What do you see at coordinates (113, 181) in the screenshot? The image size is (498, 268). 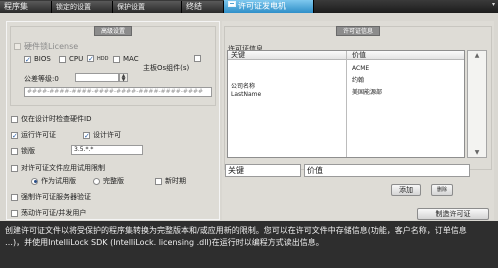 I see `full-version-label: 完整版` at bounding box center [113, 181].